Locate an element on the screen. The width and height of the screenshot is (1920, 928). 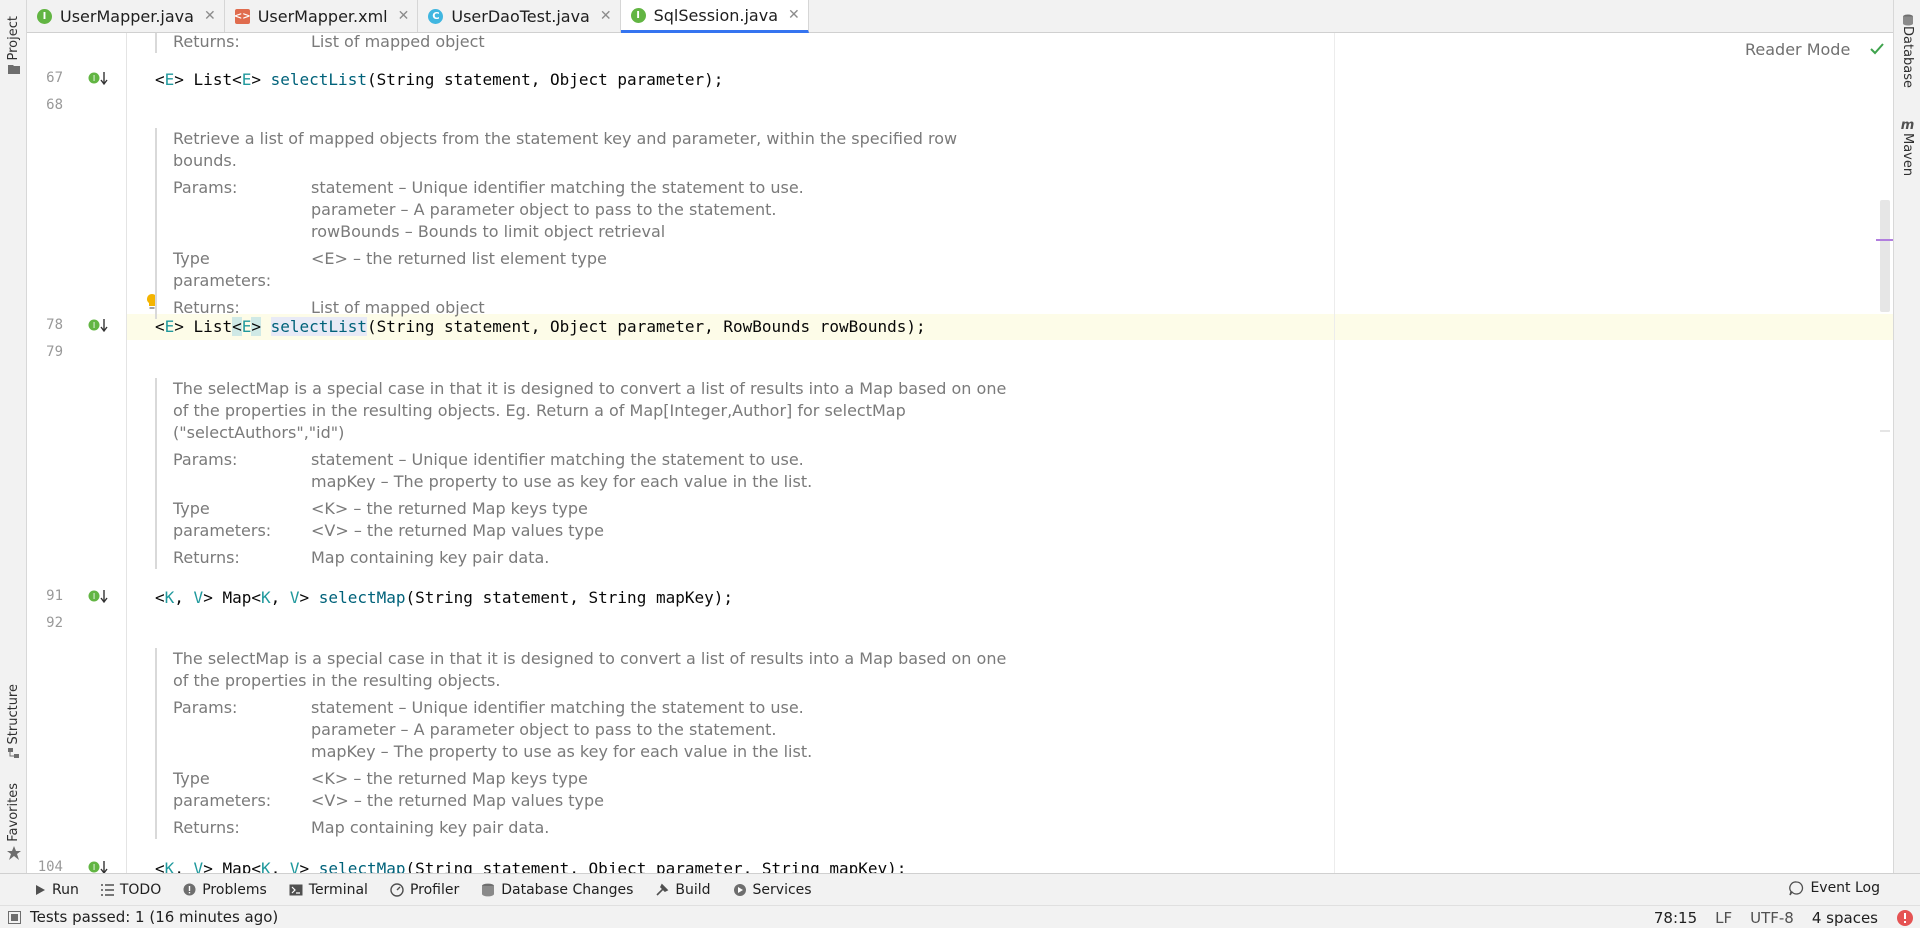
tab-label: UserDaoTest.java is located at coordinates (520, 16).